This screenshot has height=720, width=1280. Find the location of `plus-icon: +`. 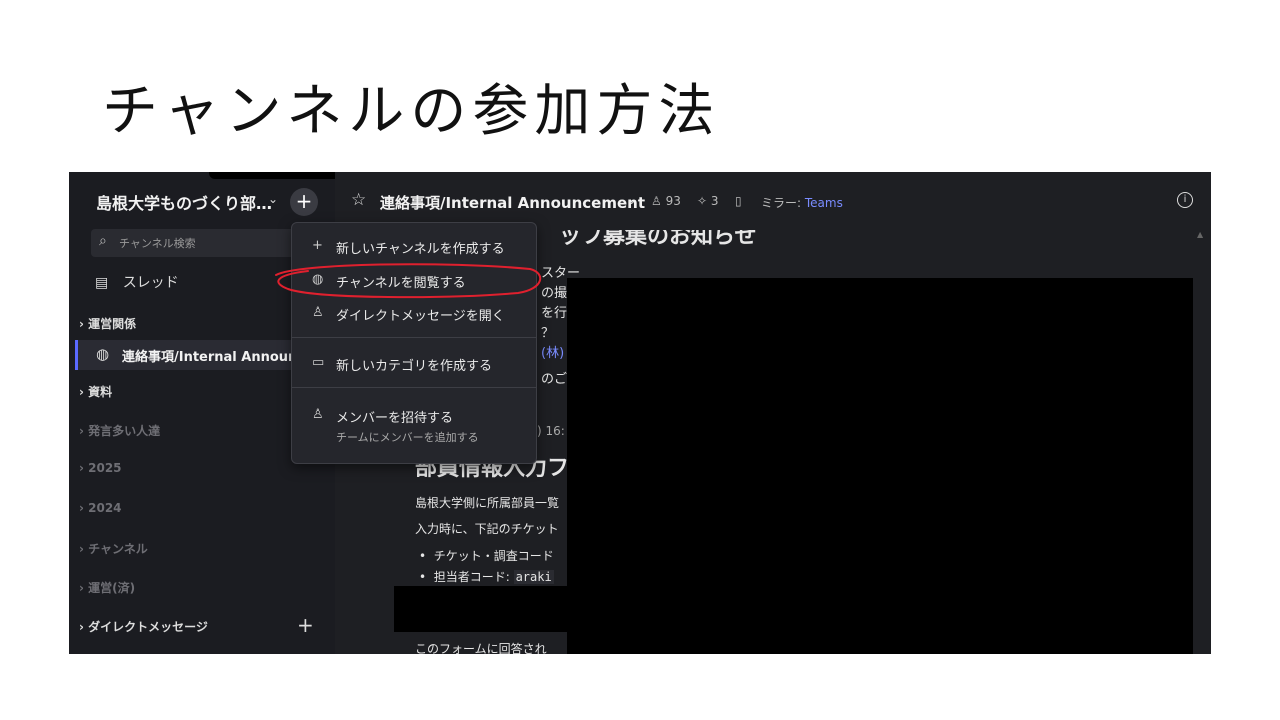

plus-icon: + is located at coordinates (317, 245).